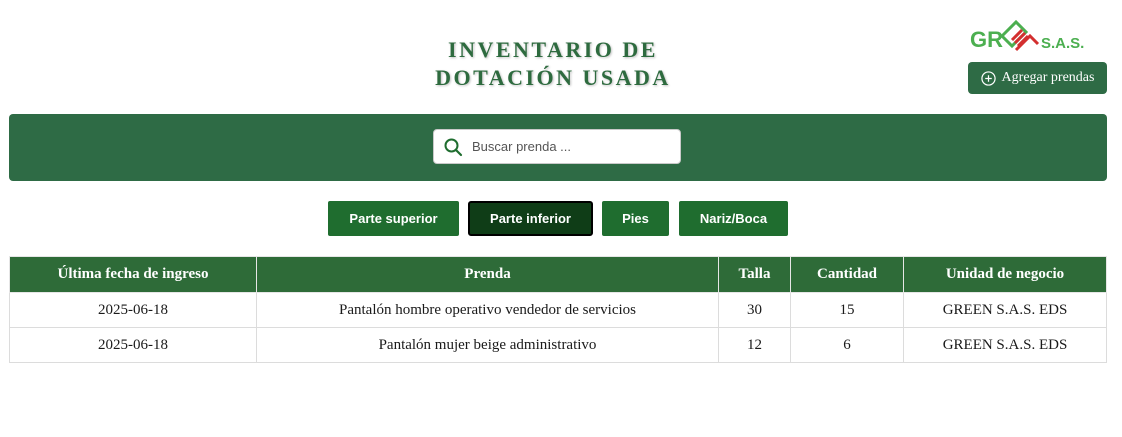  Describe the element at coordinates (487, 345) in the screenshot. I see `cell-prenda: Pantalón mujer beige administrativo` at that location.